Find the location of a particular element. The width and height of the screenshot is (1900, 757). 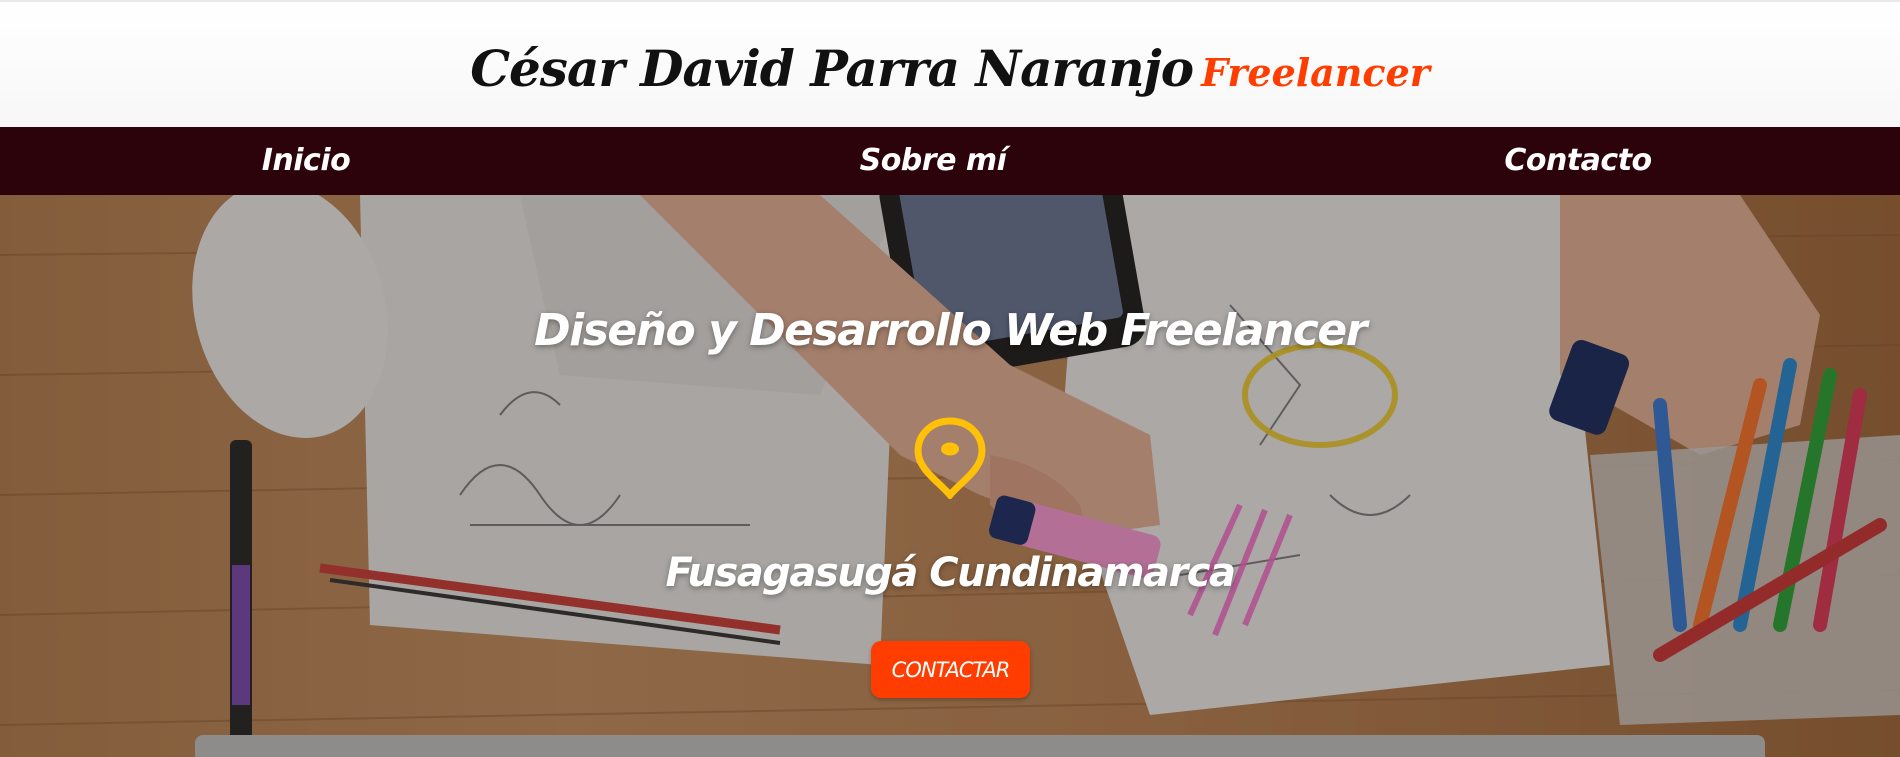

map-pin-icon is located at coordinates (950, 458).